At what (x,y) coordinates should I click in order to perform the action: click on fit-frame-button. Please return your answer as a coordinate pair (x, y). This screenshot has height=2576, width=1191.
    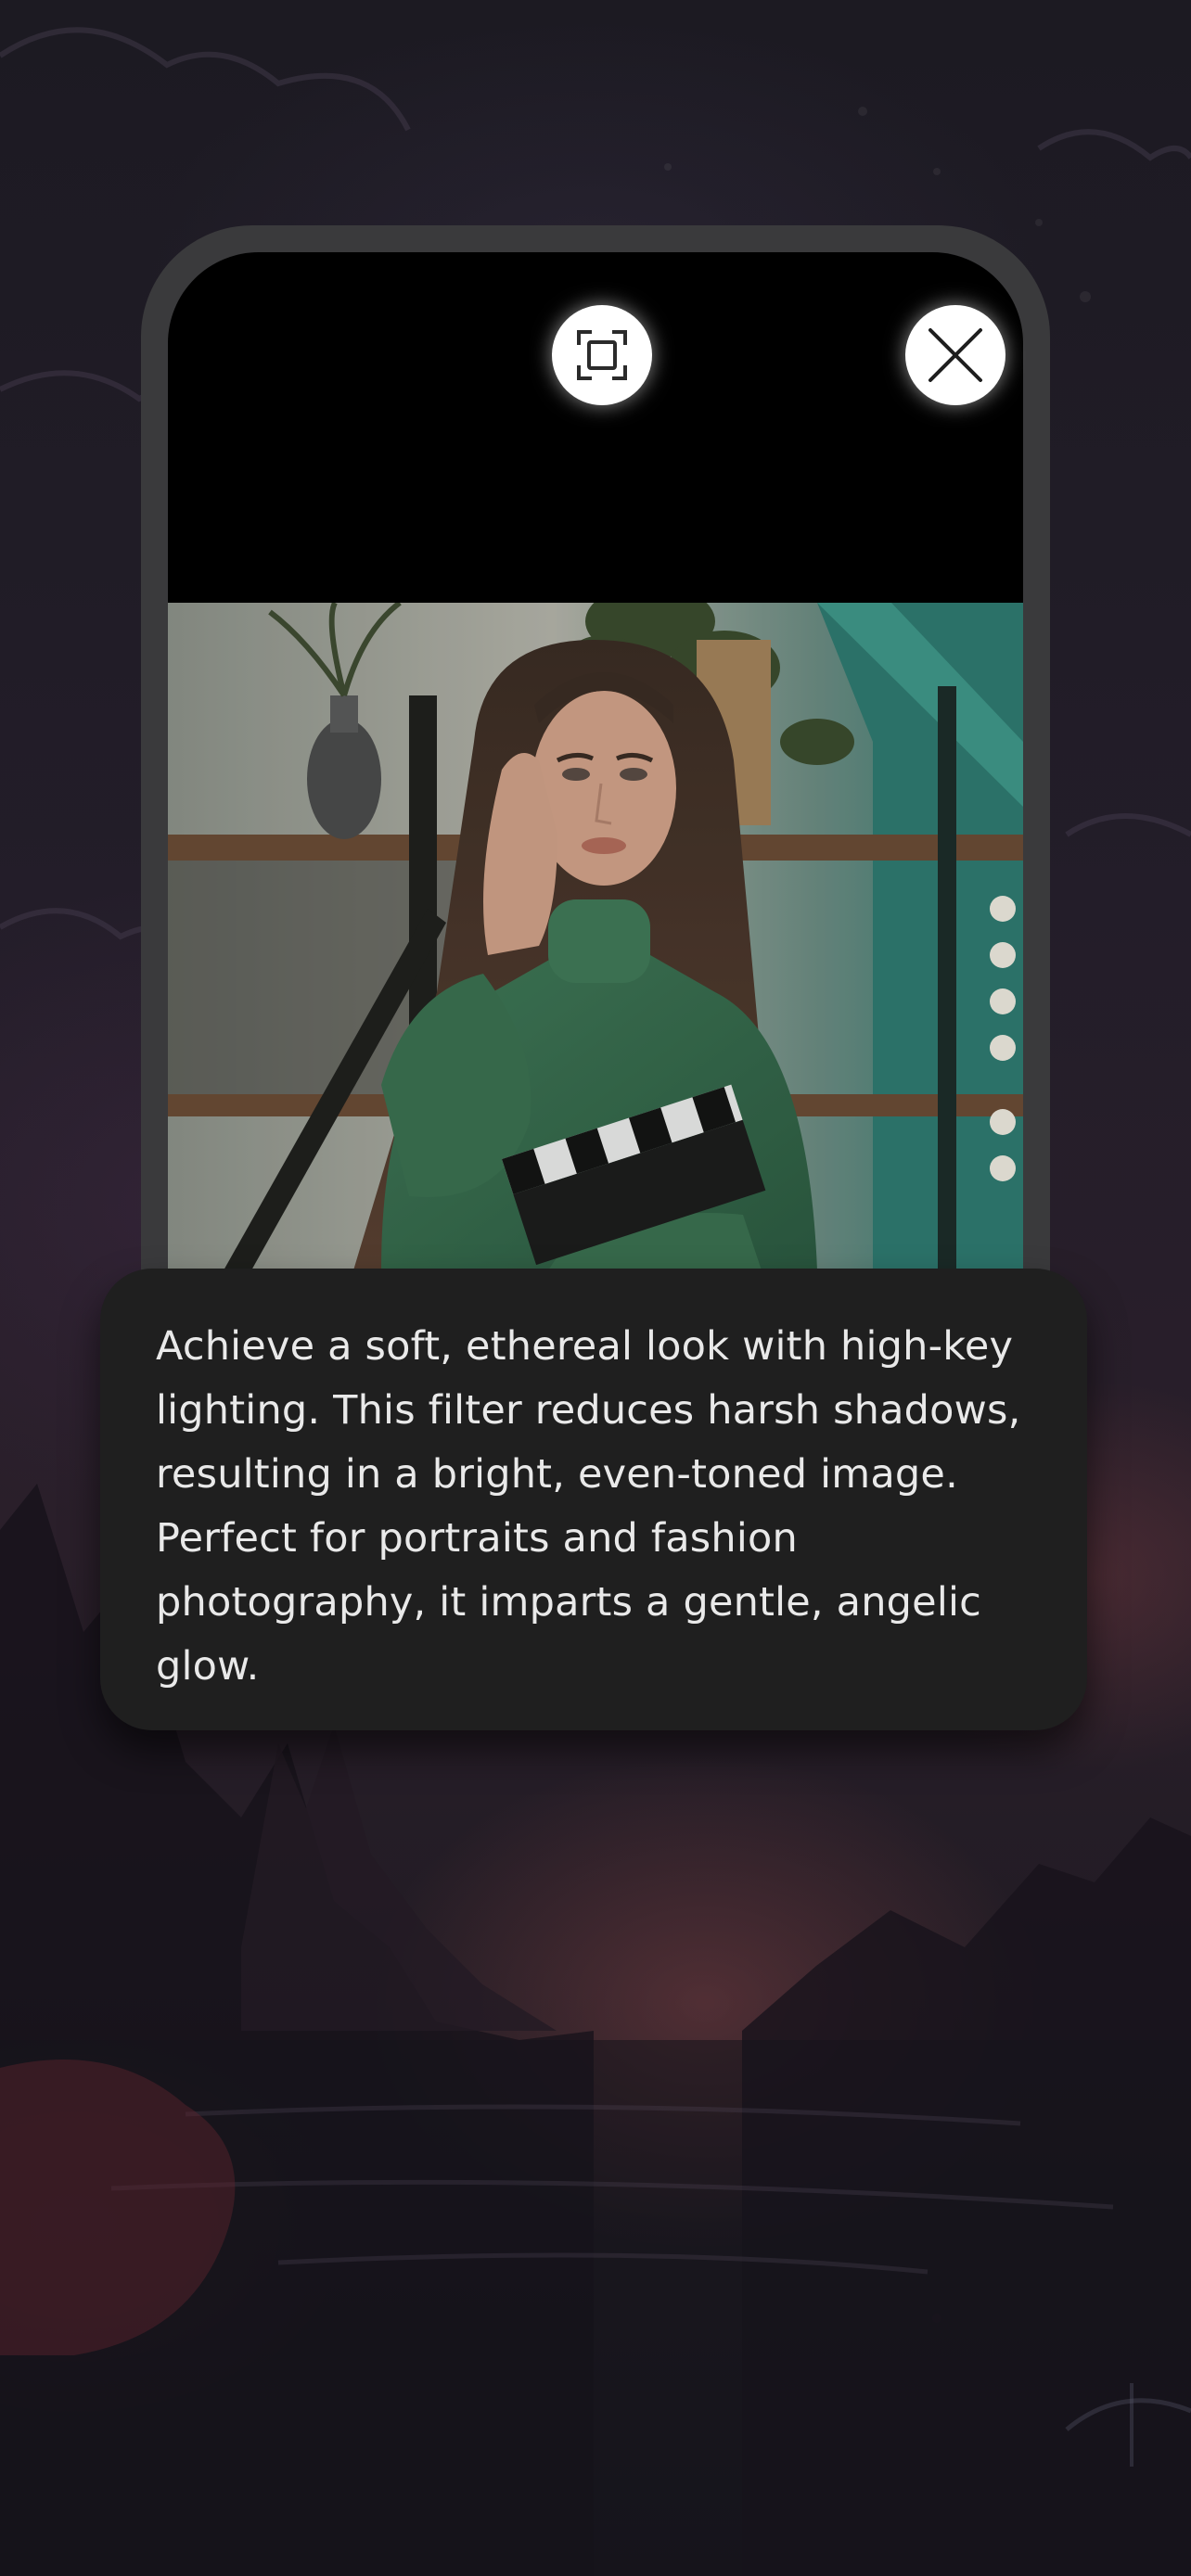
    Looking at the image, I should click on (602, 355).